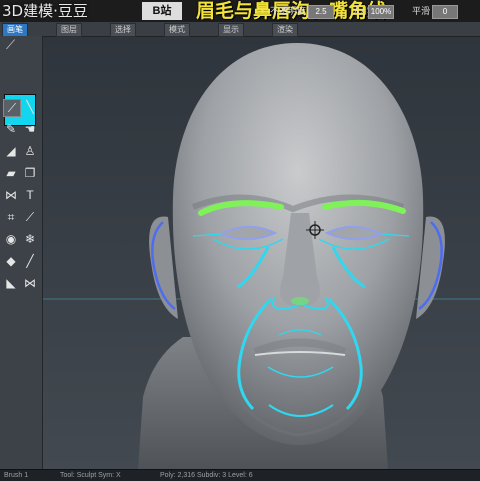 The height and width of the screenshot is (481, 480). What do you see at coordinates (11, 151) in the screenshot?
I see `bucket-icon: ◢` at bounding box center [11, 151].